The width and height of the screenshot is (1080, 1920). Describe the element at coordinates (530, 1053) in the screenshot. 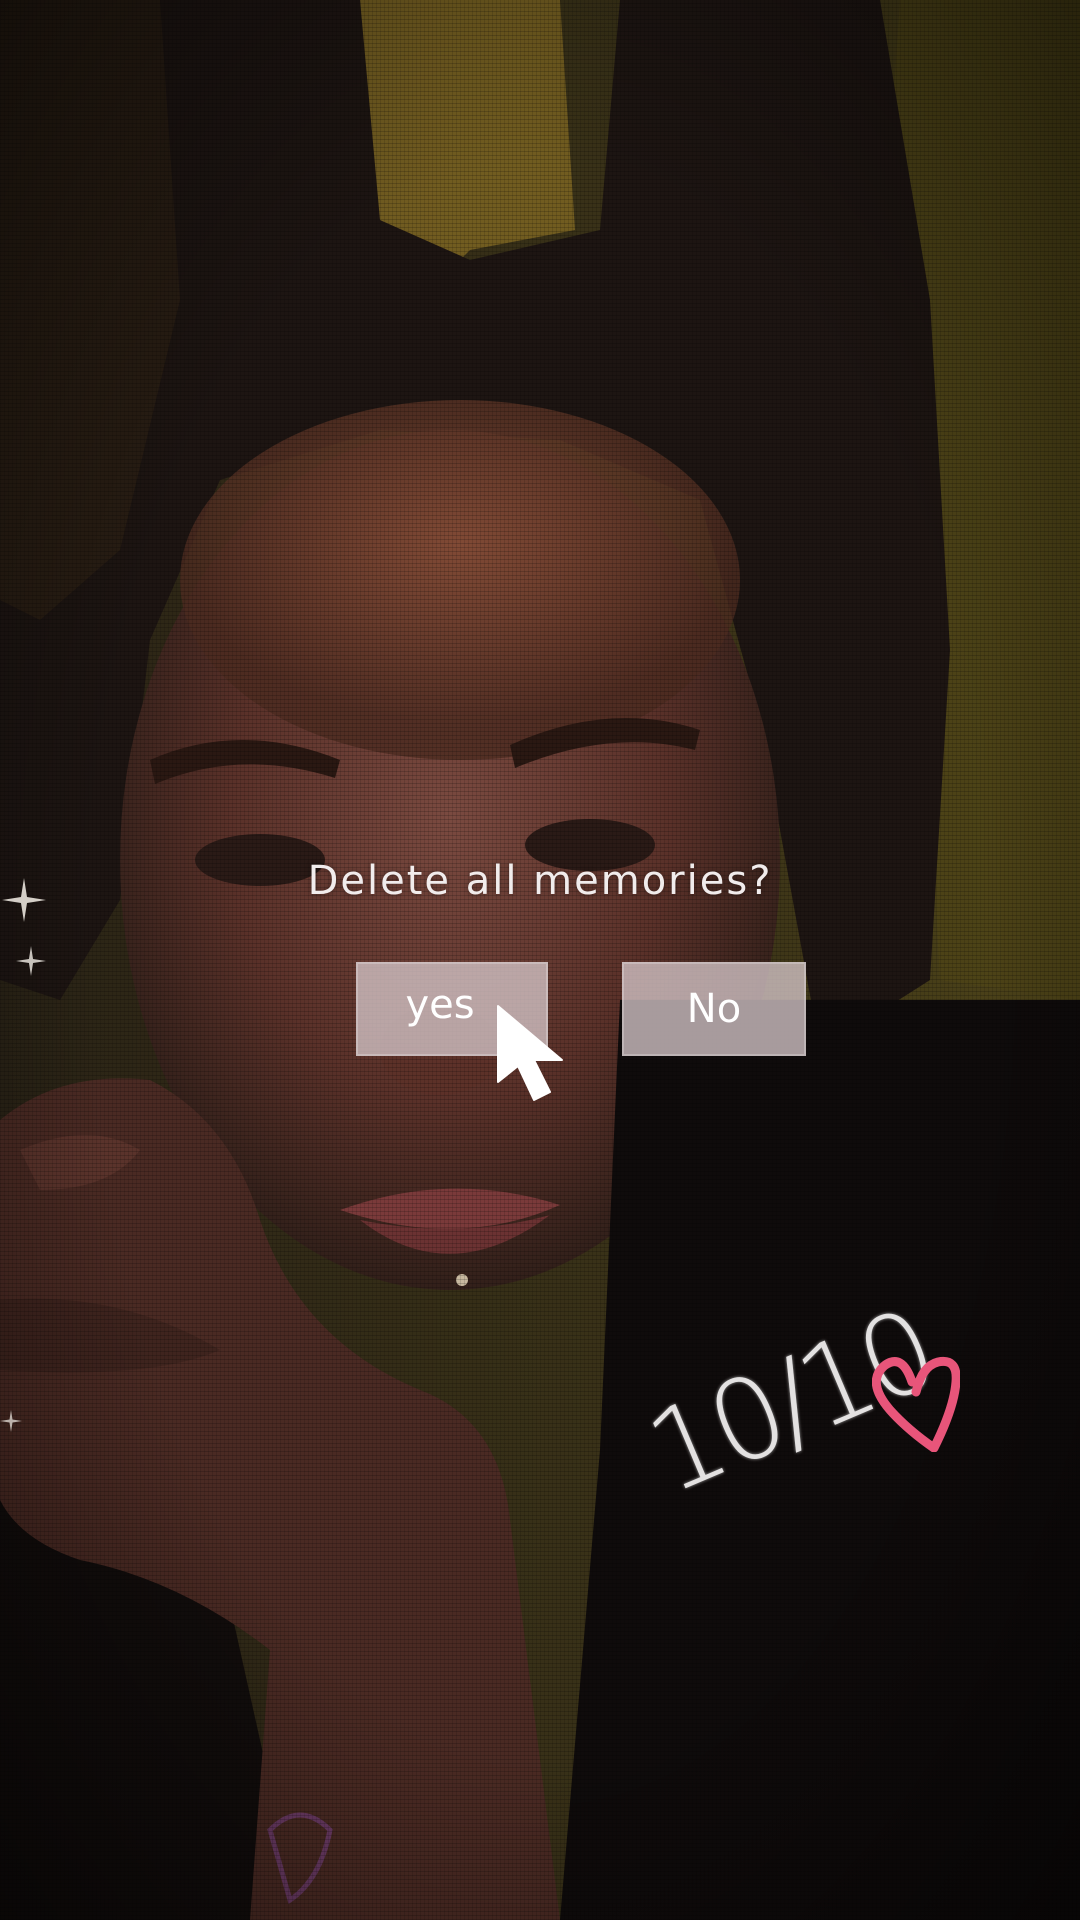

I see `mouse-pointer-icon` at that location.